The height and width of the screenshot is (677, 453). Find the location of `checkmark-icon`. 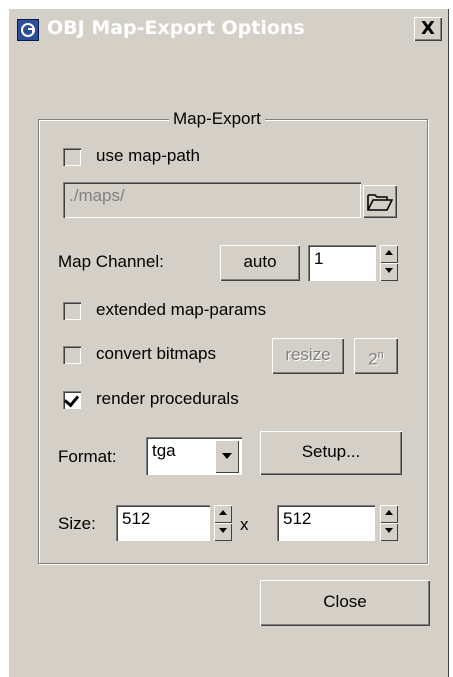

checkmark-icon is located at coordinates (71, 399).